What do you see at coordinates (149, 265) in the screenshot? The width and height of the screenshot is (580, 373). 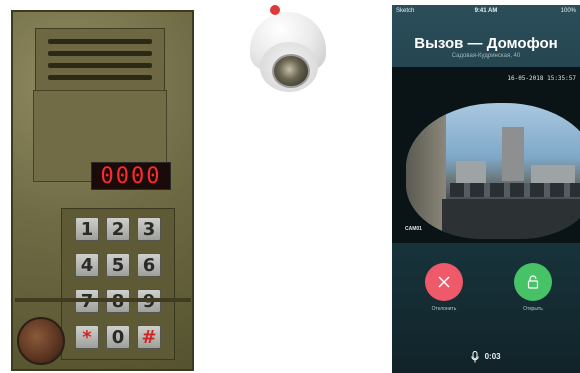 I see `key-6: 6` at bounding box center [149, 265].